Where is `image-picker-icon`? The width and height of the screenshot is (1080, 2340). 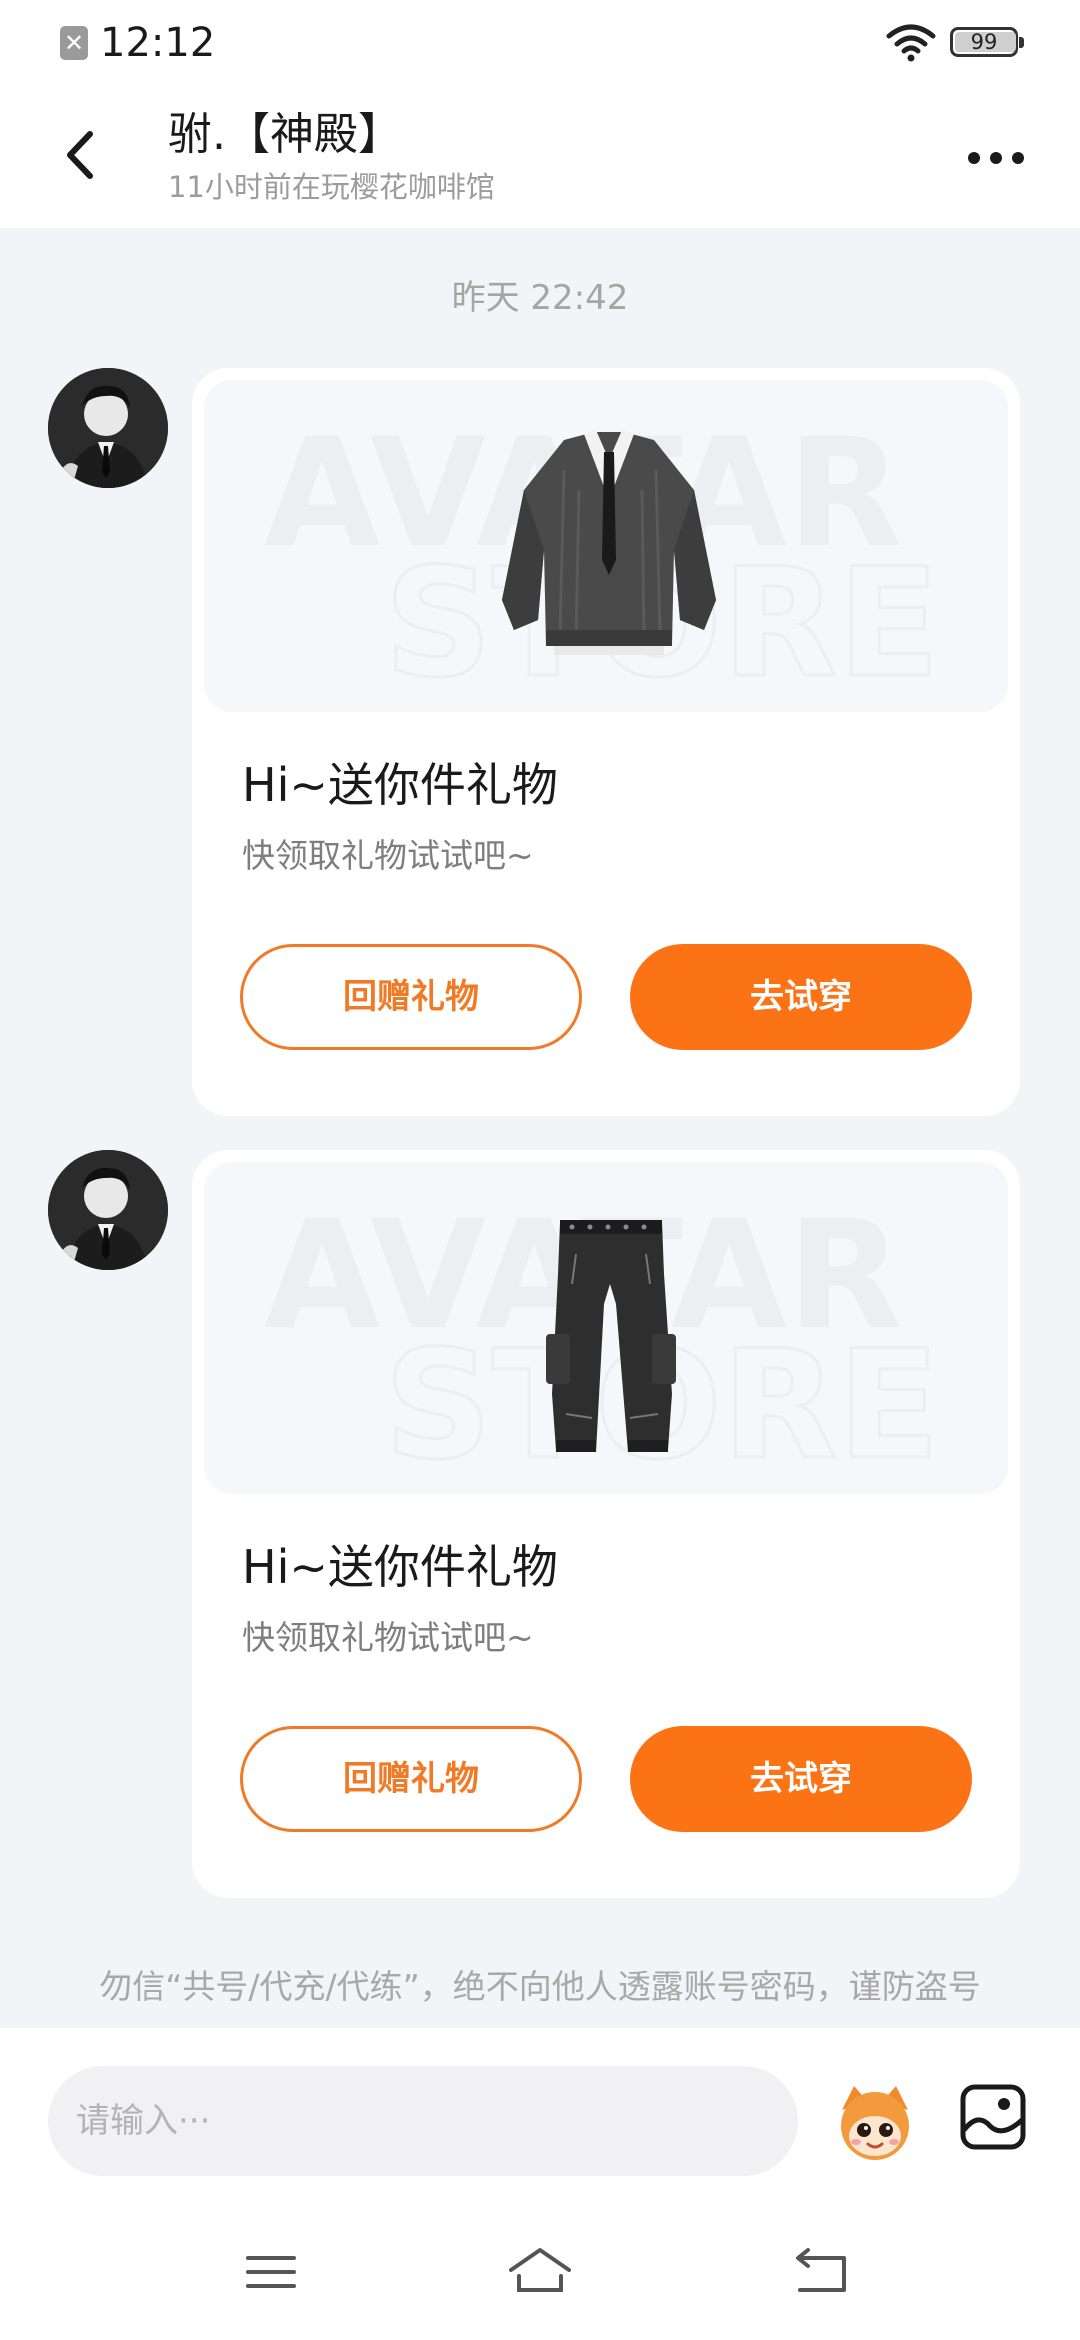 image-picker-icon is located at coordinates (993, 2117).